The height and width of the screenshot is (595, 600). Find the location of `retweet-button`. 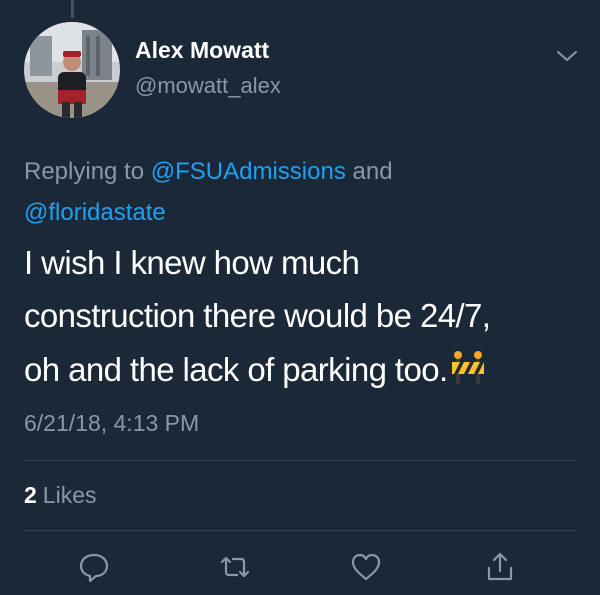

retweet-button is located at coordinates (235, 567).